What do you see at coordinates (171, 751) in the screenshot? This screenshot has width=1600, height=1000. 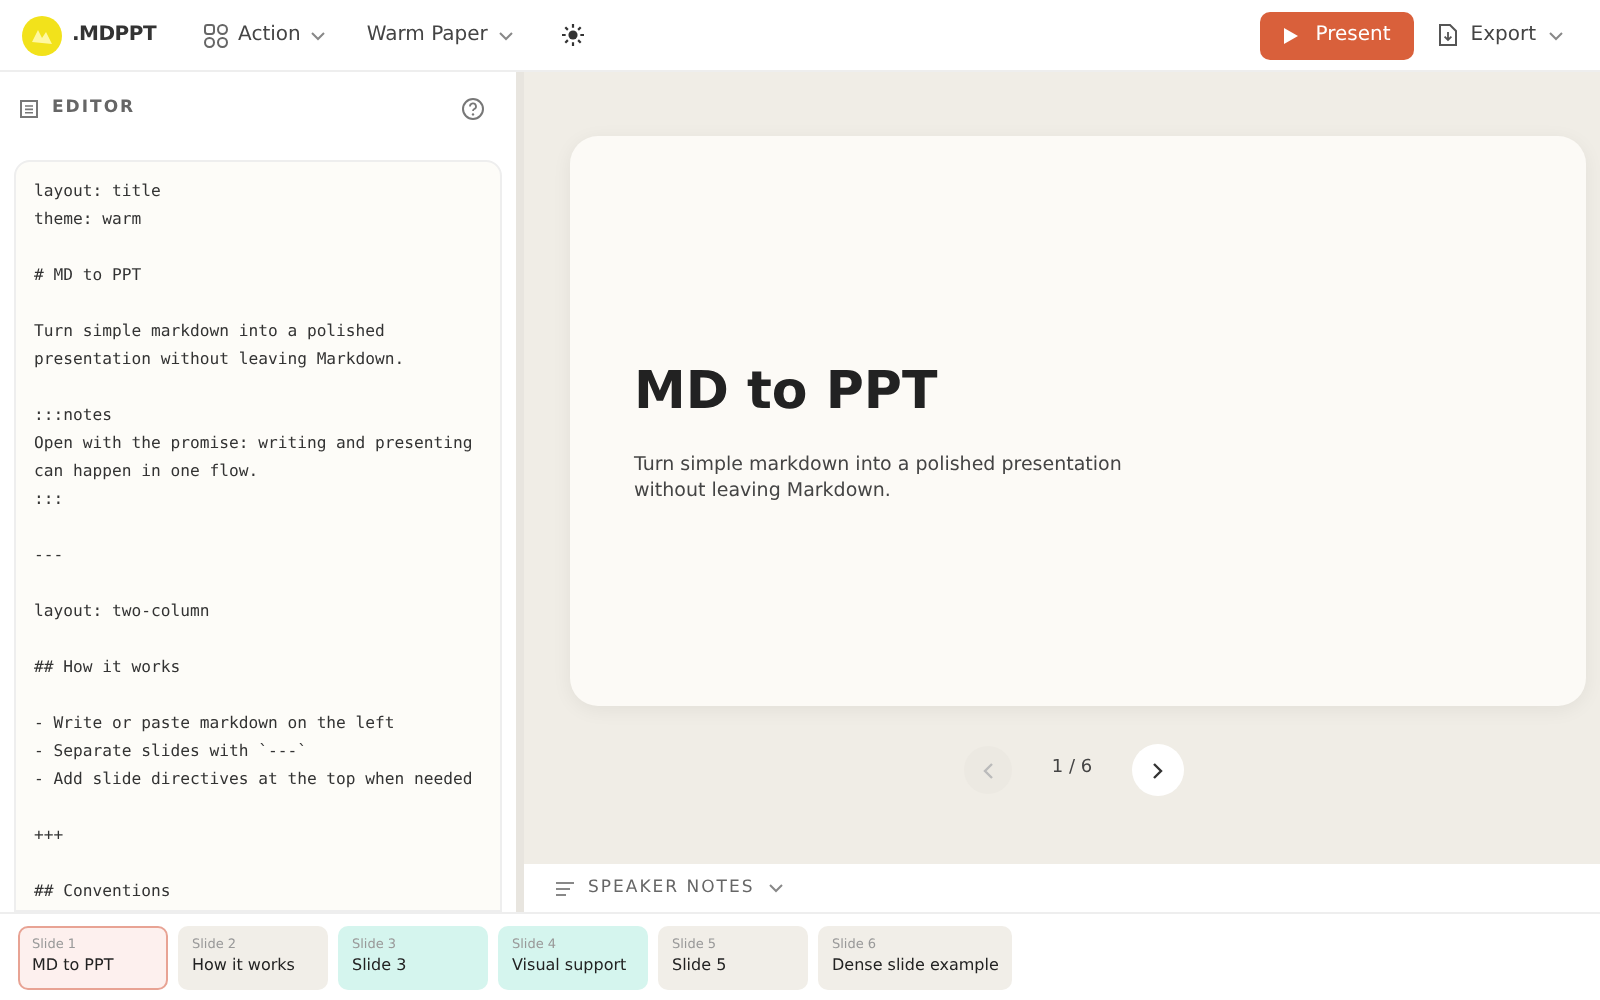 I see `code-line: - Separate slides with `---`` at bounding box center [171, 751].